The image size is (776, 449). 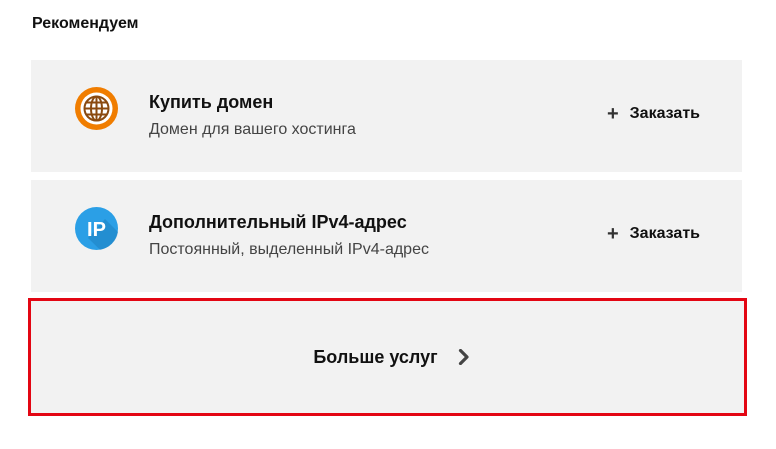 I want to click on svg-text: IP, so click(x=96, y=230).